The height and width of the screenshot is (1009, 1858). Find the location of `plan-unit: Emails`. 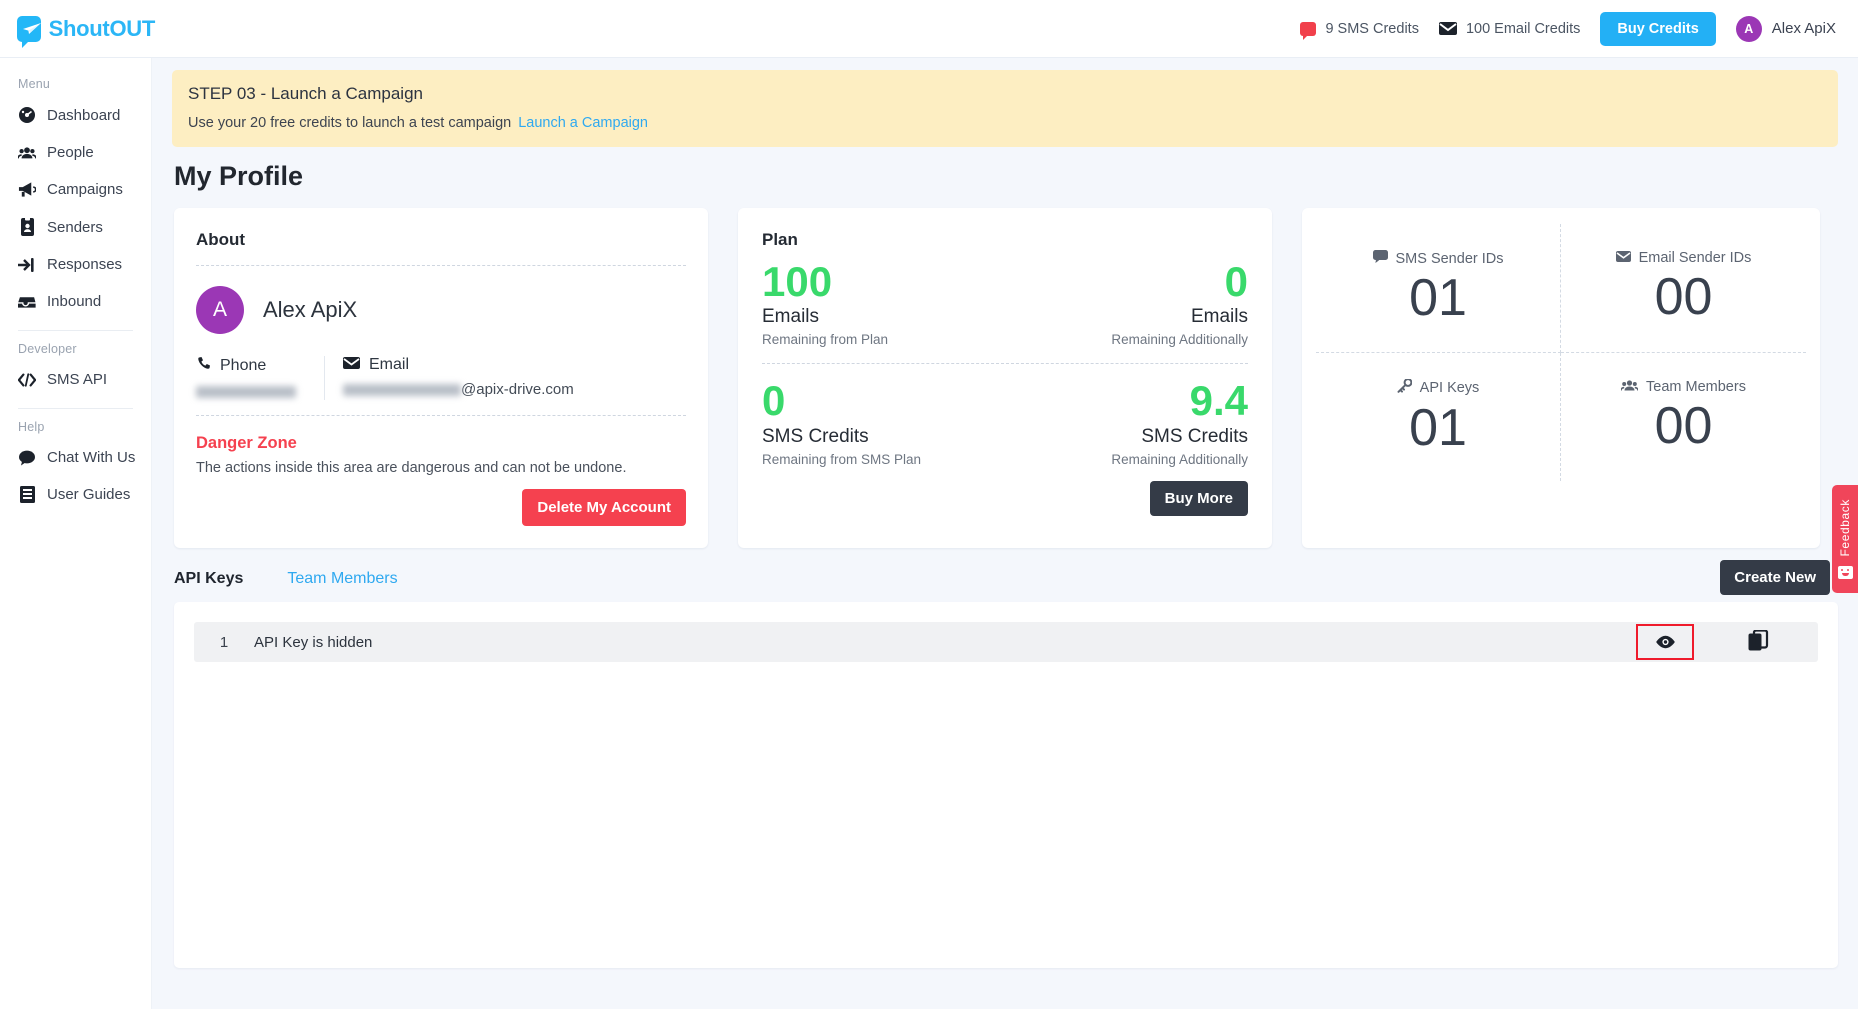

plan-unit: Emails is located at coordinates (1219, 317).